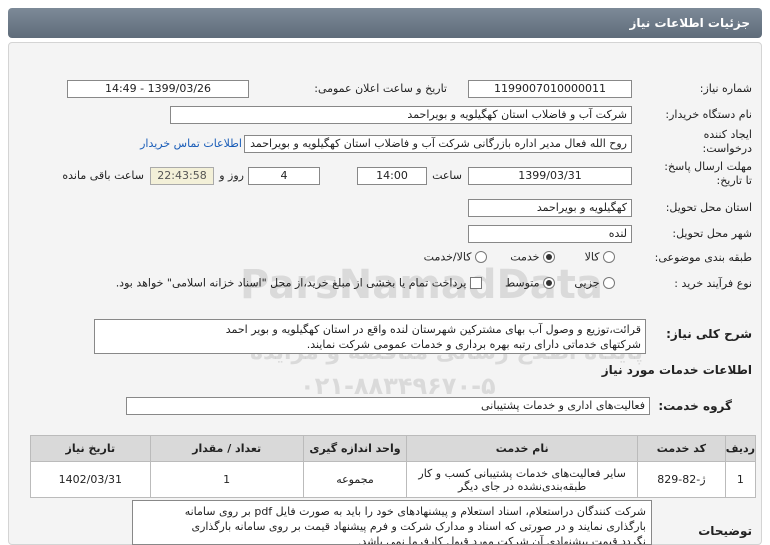  I want to click on col-header-unit: واحد اندازه گیری, so click(355, 448).